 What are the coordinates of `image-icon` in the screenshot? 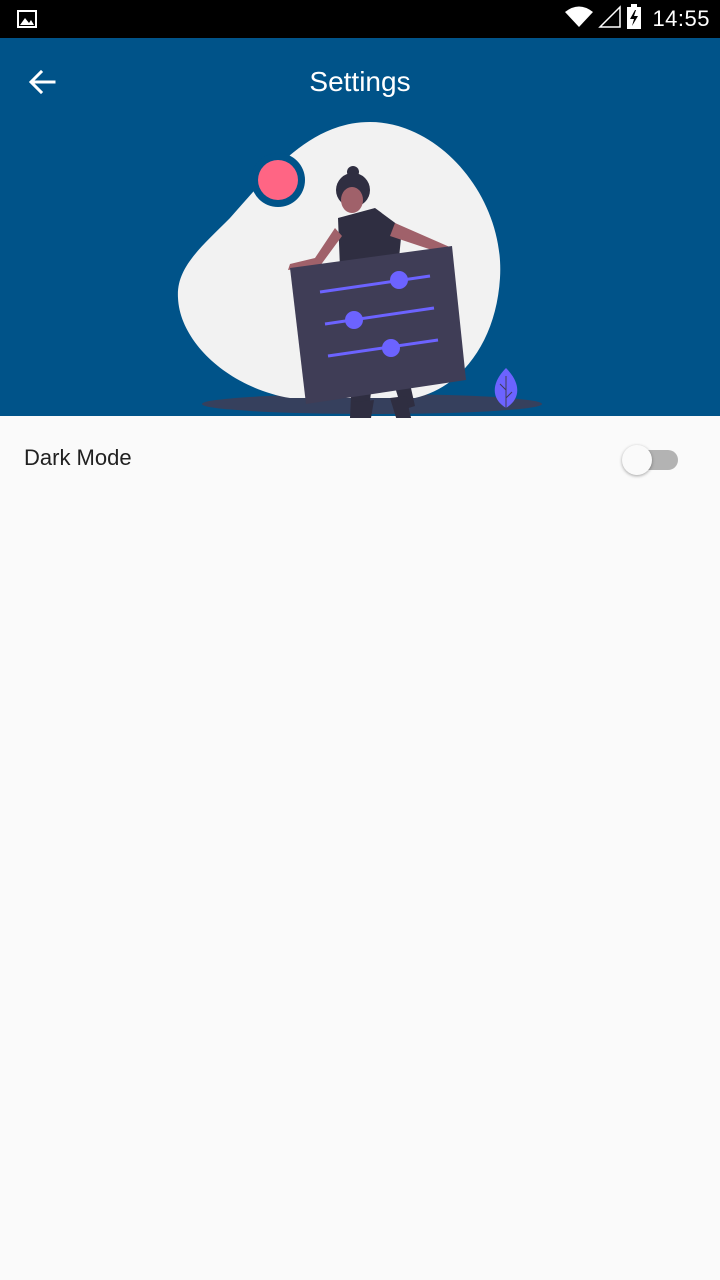 It's located at (27, 19).